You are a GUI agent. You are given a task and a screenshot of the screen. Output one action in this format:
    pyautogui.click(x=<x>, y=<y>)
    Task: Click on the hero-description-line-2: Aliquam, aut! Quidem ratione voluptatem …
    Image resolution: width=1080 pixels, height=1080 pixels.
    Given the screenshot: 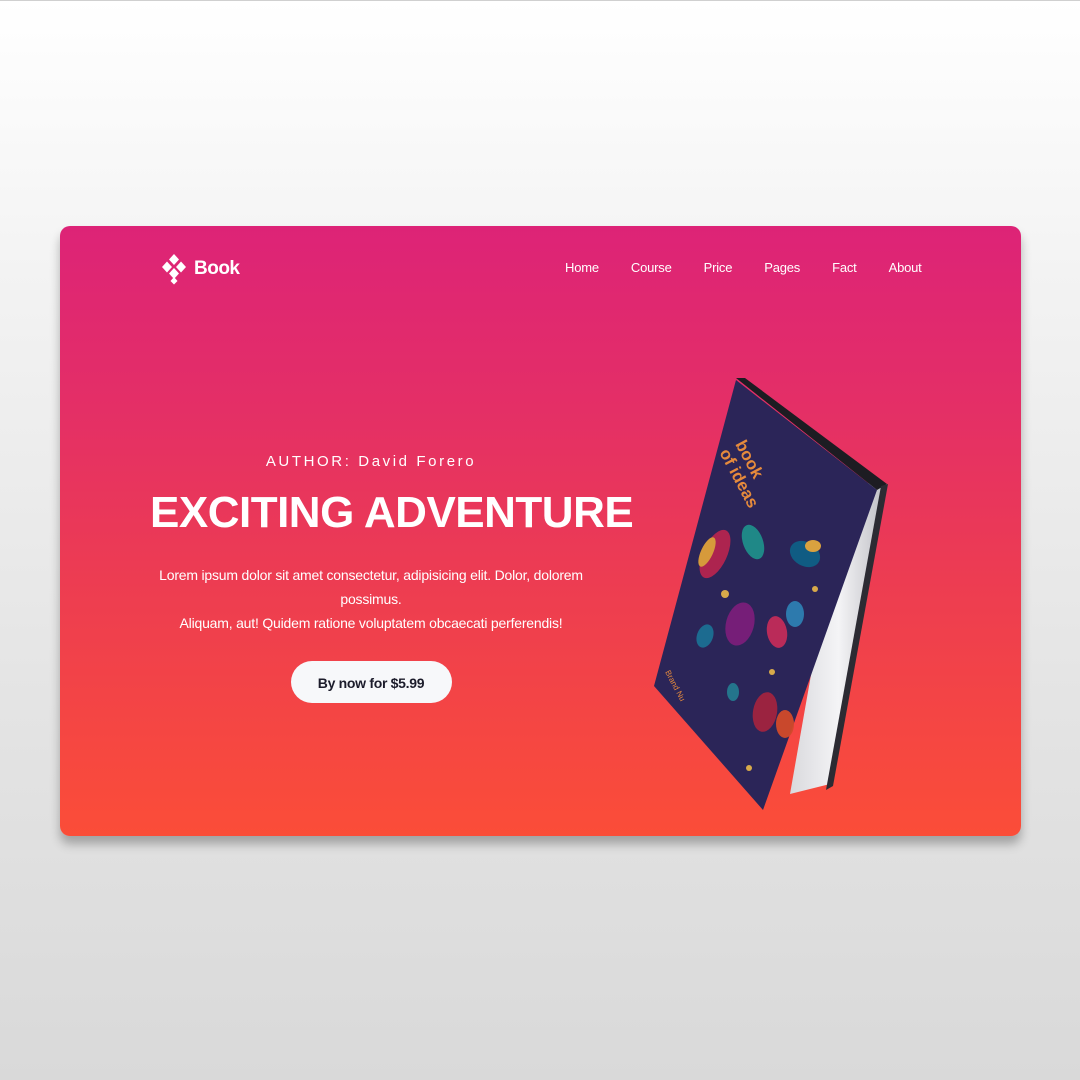 What is the action you would take?
    pyautogui.click(x=371, y=623)
    